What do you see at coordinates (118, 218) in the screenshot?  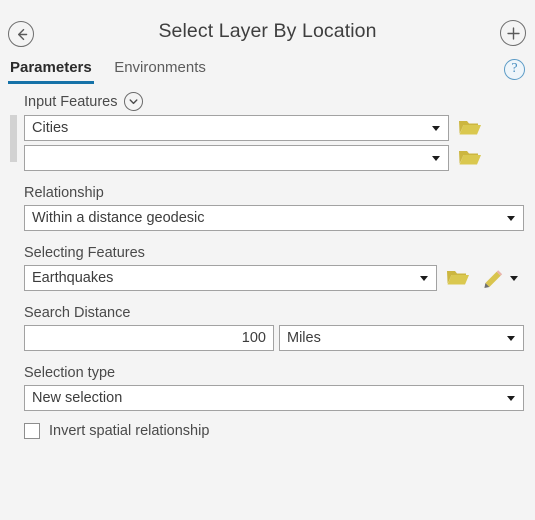 I see `relationship-value: Within a distance geodesic` at bounding box center [118, 218].